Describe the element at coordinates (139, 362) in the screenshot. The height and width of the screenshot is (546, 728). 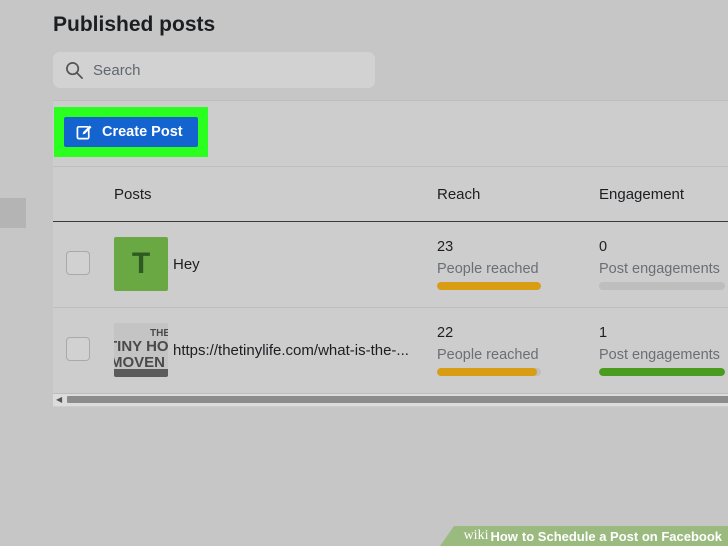
I see `thumb-text-line: MOVEN` at that location.